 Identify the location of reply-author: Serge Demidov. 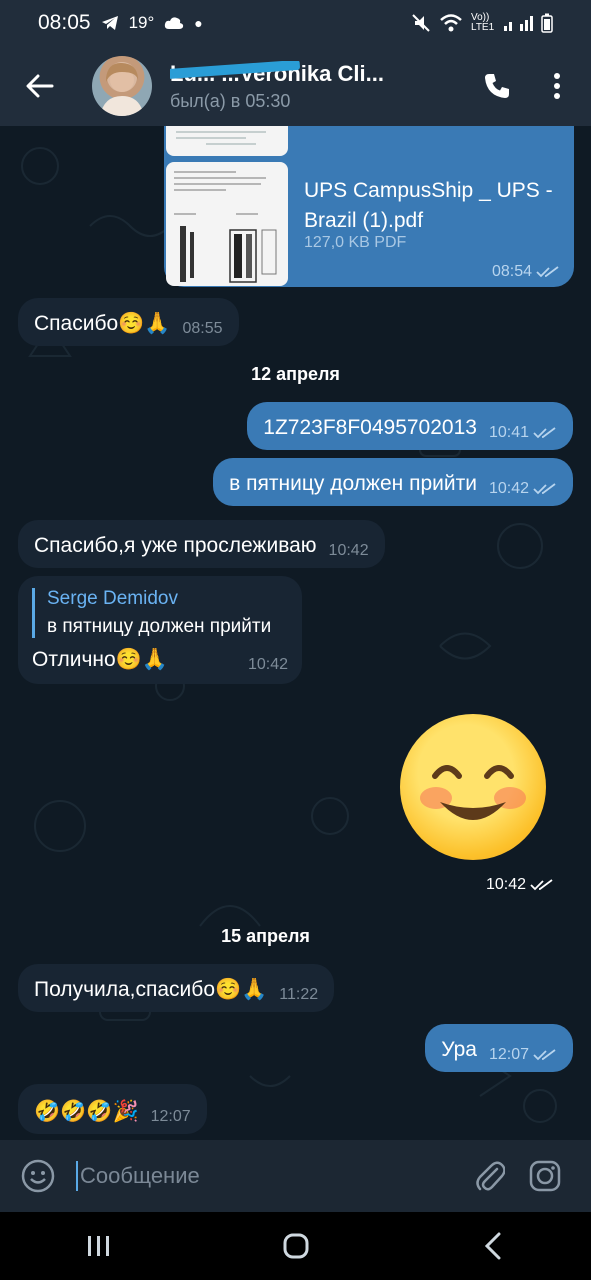
(112, 598).